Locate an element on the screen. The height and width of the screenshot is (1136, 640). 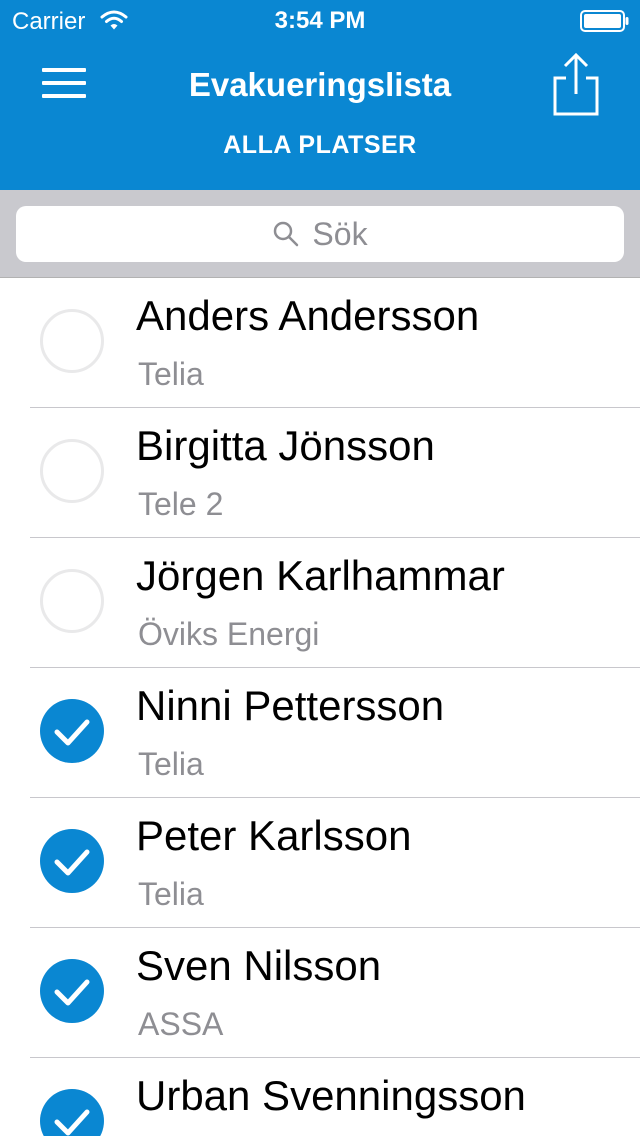
person-name: Peter Karlsson is located at coordinates (274, 835).